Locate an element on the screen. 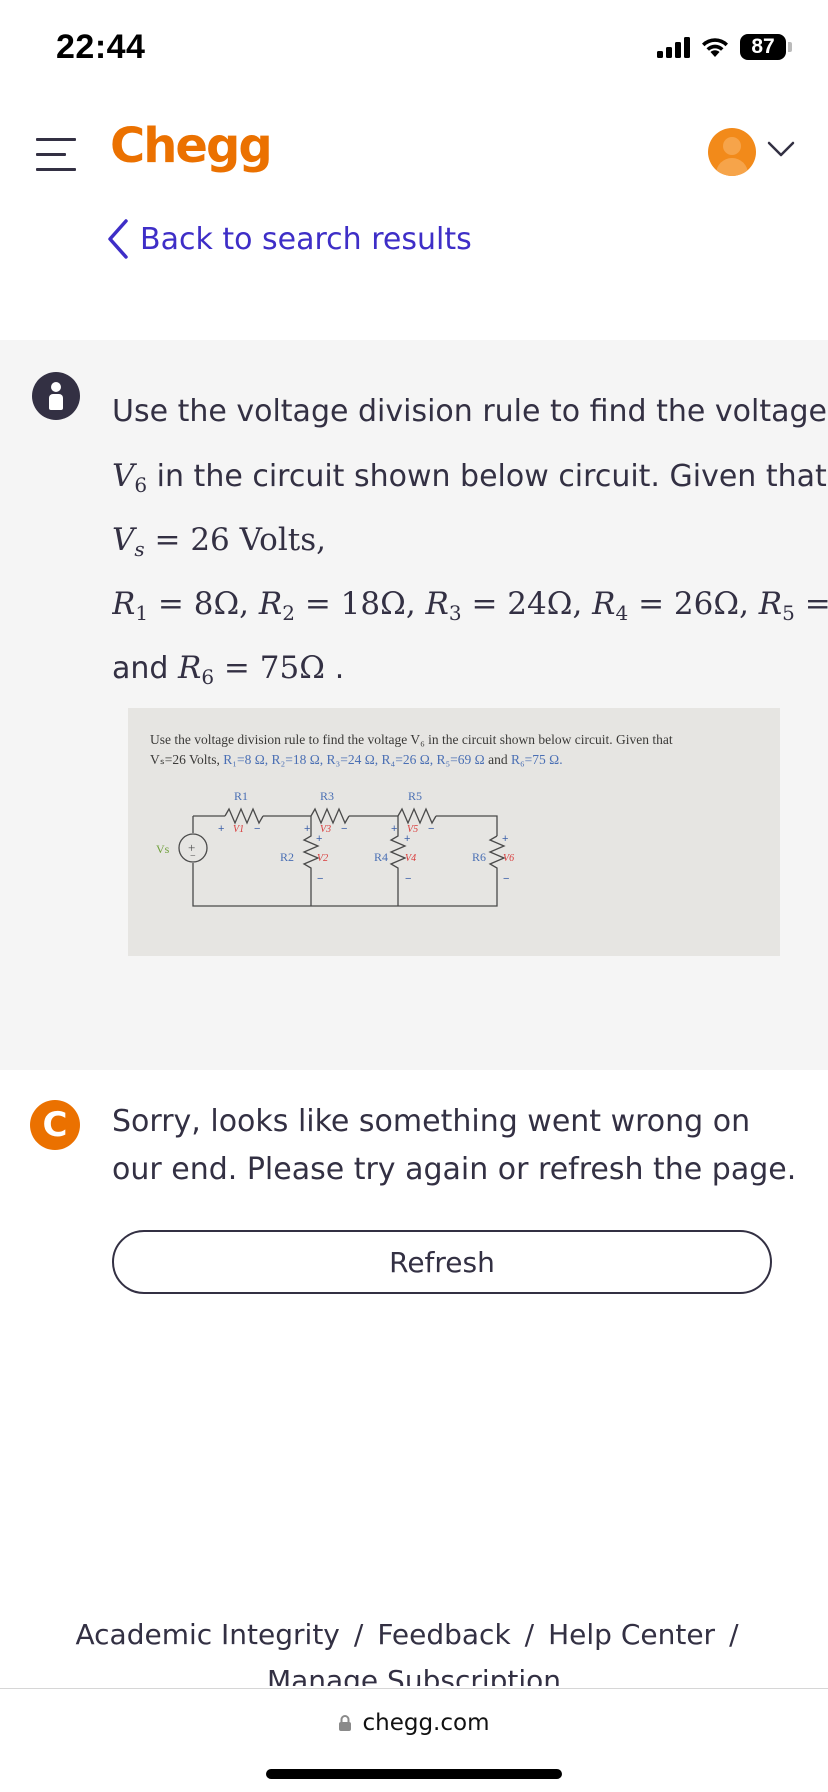 This screenshot has height=1792, width=828. label-r1: R1 is located at coordinates (241, 796).